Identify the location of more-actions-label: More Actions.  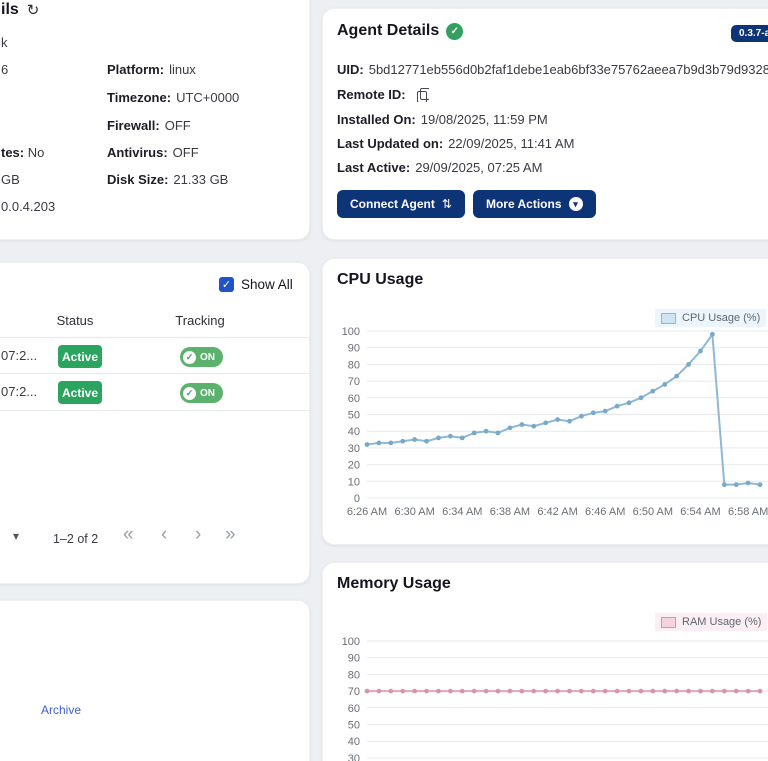
(523, 204).